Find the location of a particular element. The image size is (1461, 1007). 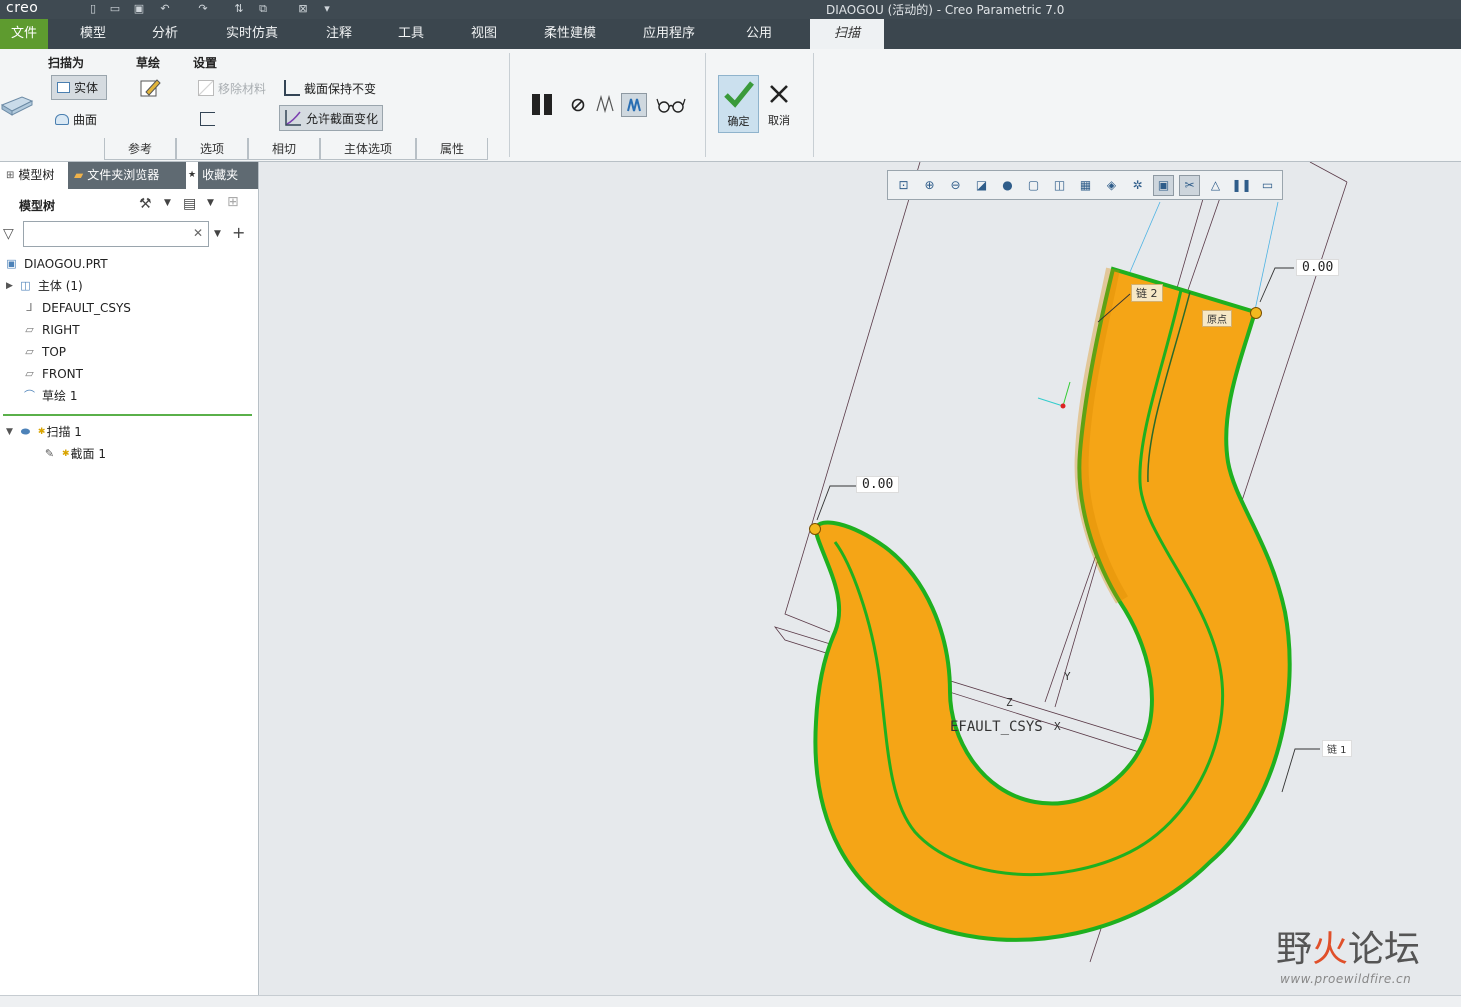

constant-section-button: 截面保持不变 is located at coordinates (330, 88).